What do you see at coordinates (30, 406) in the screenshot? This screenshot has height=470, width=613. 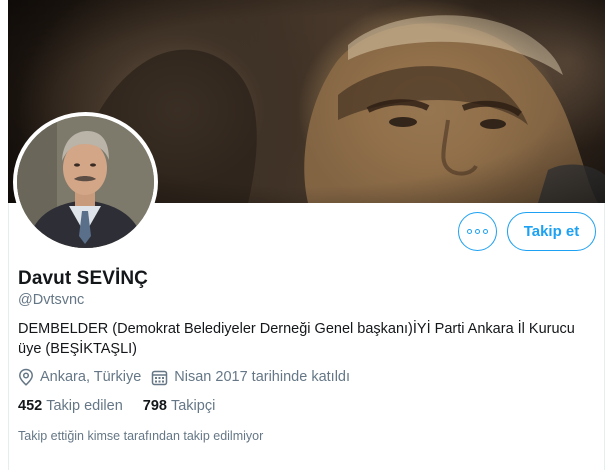 I see `following-count: 452` at bounding box center [30, 406].